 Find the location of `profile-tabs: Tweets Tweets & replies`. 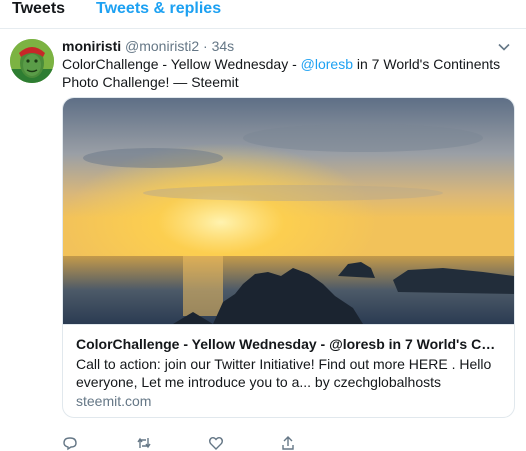

profile-tabs: Tweets Tweets & replies is located at coordinates (263, 14).